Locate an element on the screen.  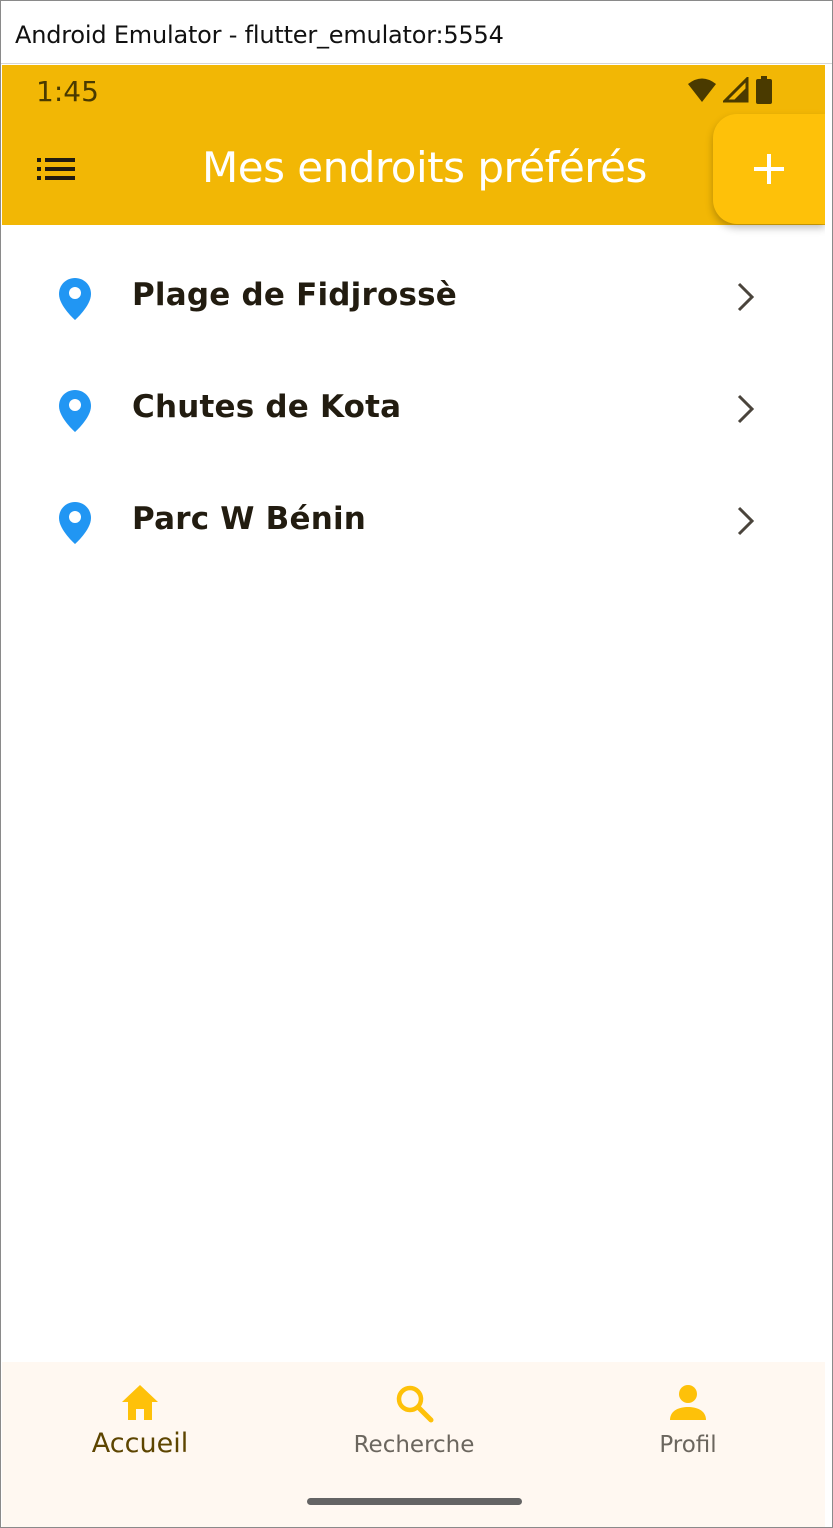
person-icon is located at coordinates (688, 1402).